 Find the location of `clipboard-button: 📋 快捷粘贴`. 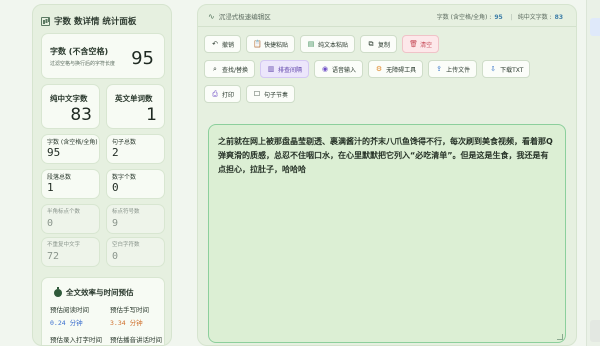

clipboard-button: 📋 快捷粘贴 is located at coordinates (271, 44).